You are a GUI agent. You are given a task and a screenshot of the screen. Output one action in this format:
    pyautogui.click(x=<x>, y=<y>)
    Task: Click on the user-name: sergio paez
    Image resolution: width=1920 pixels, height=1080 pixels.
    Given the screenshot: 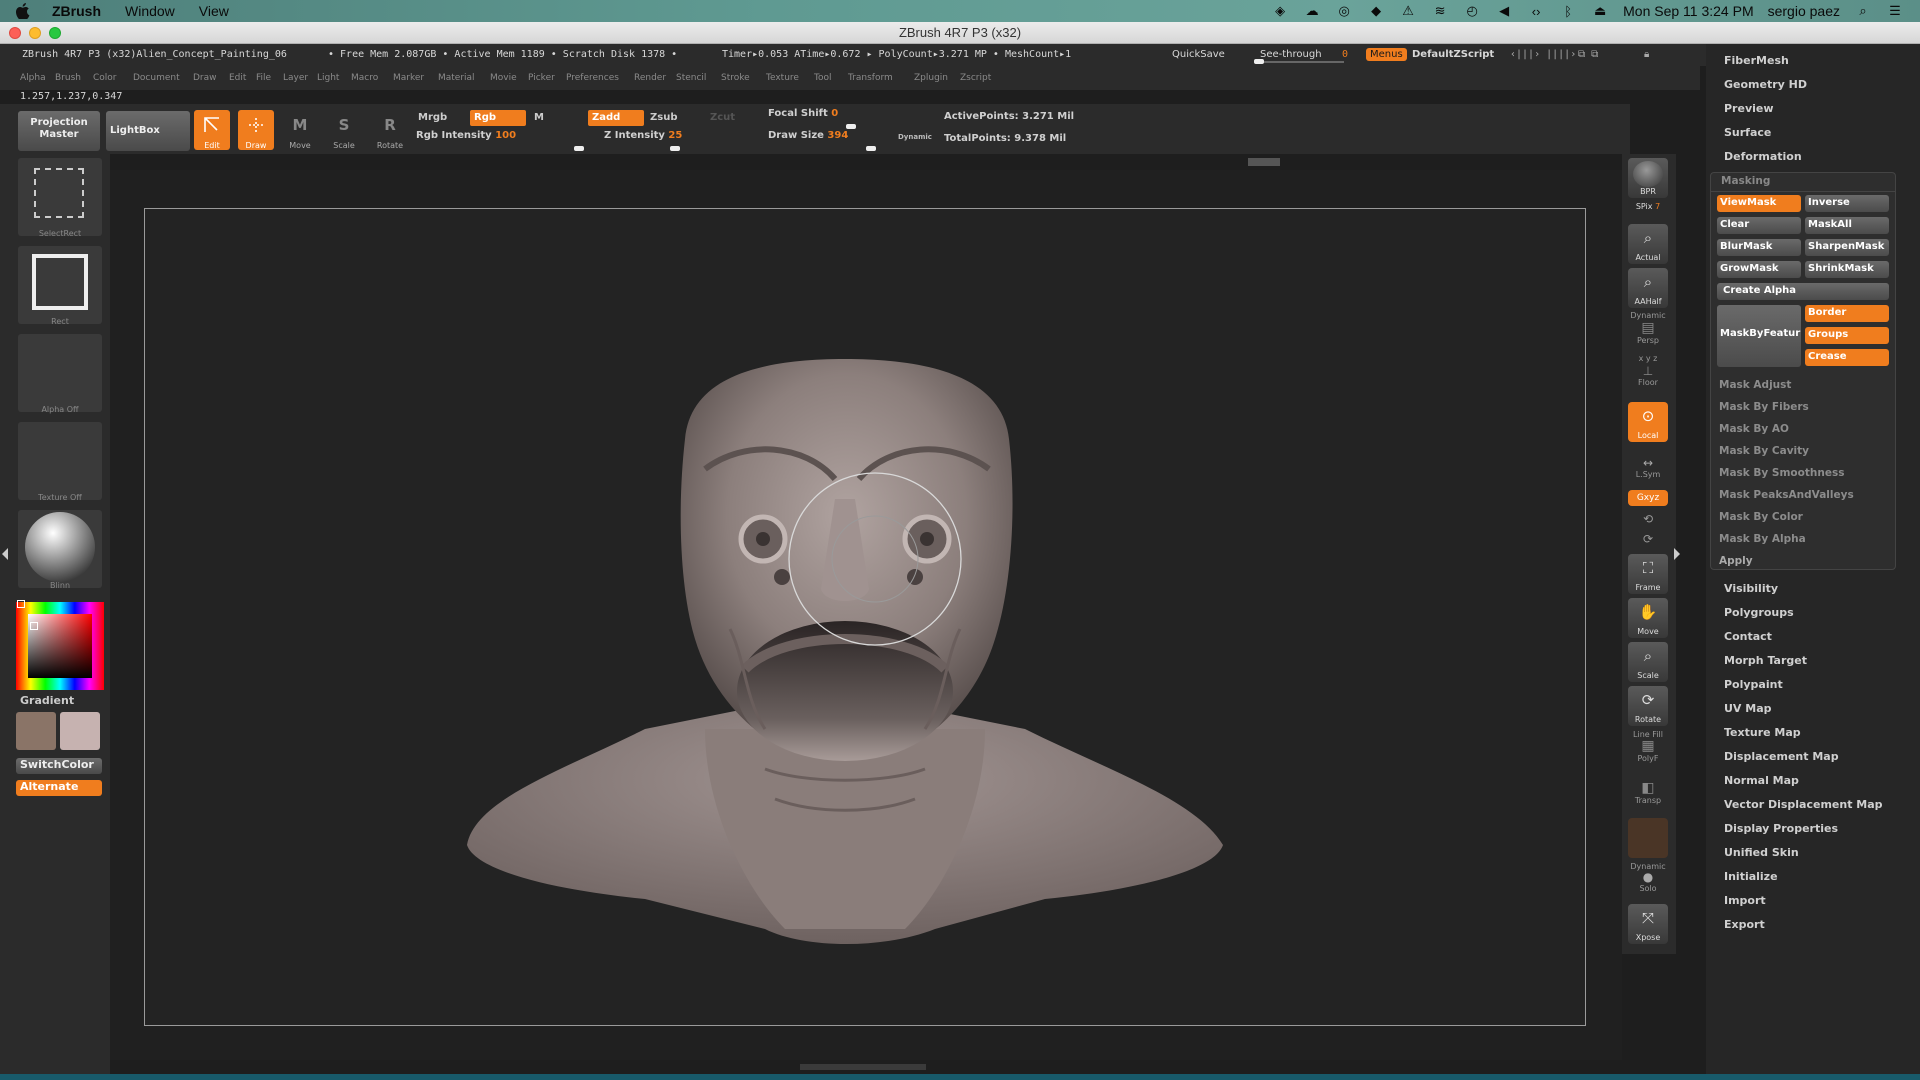 What is the action you would take?
    pyautogui.click(x=1804, y=11)
    